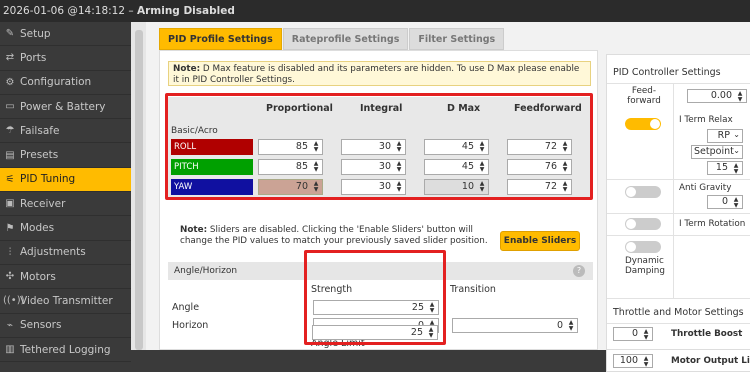 The image size is (750, 372). What do you see at coordinates (41, 325) in the screenshot?
I see `sidebar-item-label: Sensors` at bounding box center [41, 325].